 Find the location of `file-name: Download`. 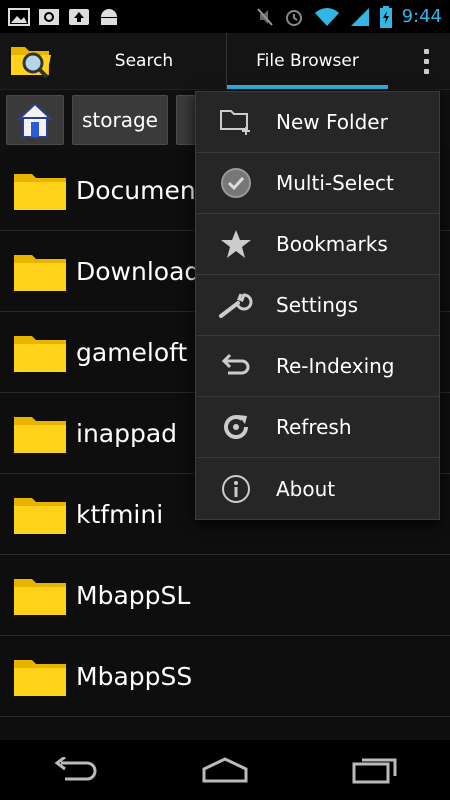

file-name: Download is located at coordinates (138, 271).